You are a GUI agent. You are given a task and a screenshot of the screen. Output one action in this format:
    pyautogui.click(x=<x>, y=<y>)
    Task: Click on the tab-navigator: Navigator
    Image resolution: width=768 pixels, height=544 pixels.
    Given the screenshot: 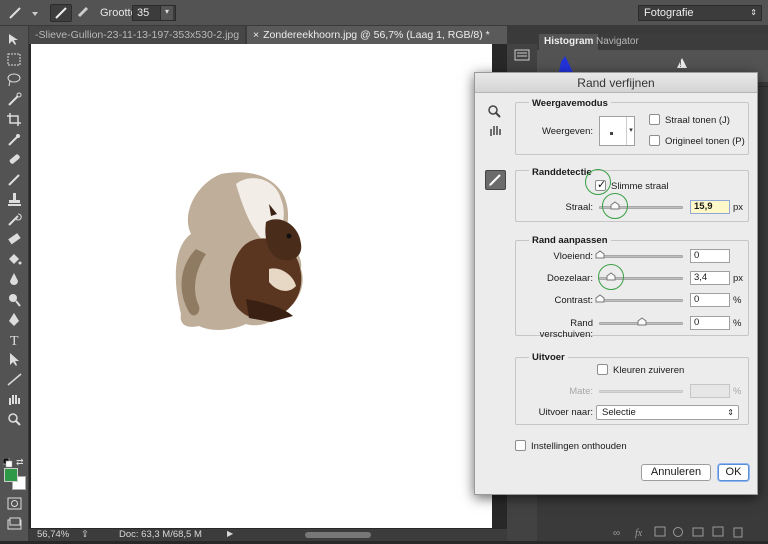 What is the action you would take?
    pyautogui.click(x=617, y=42)
    